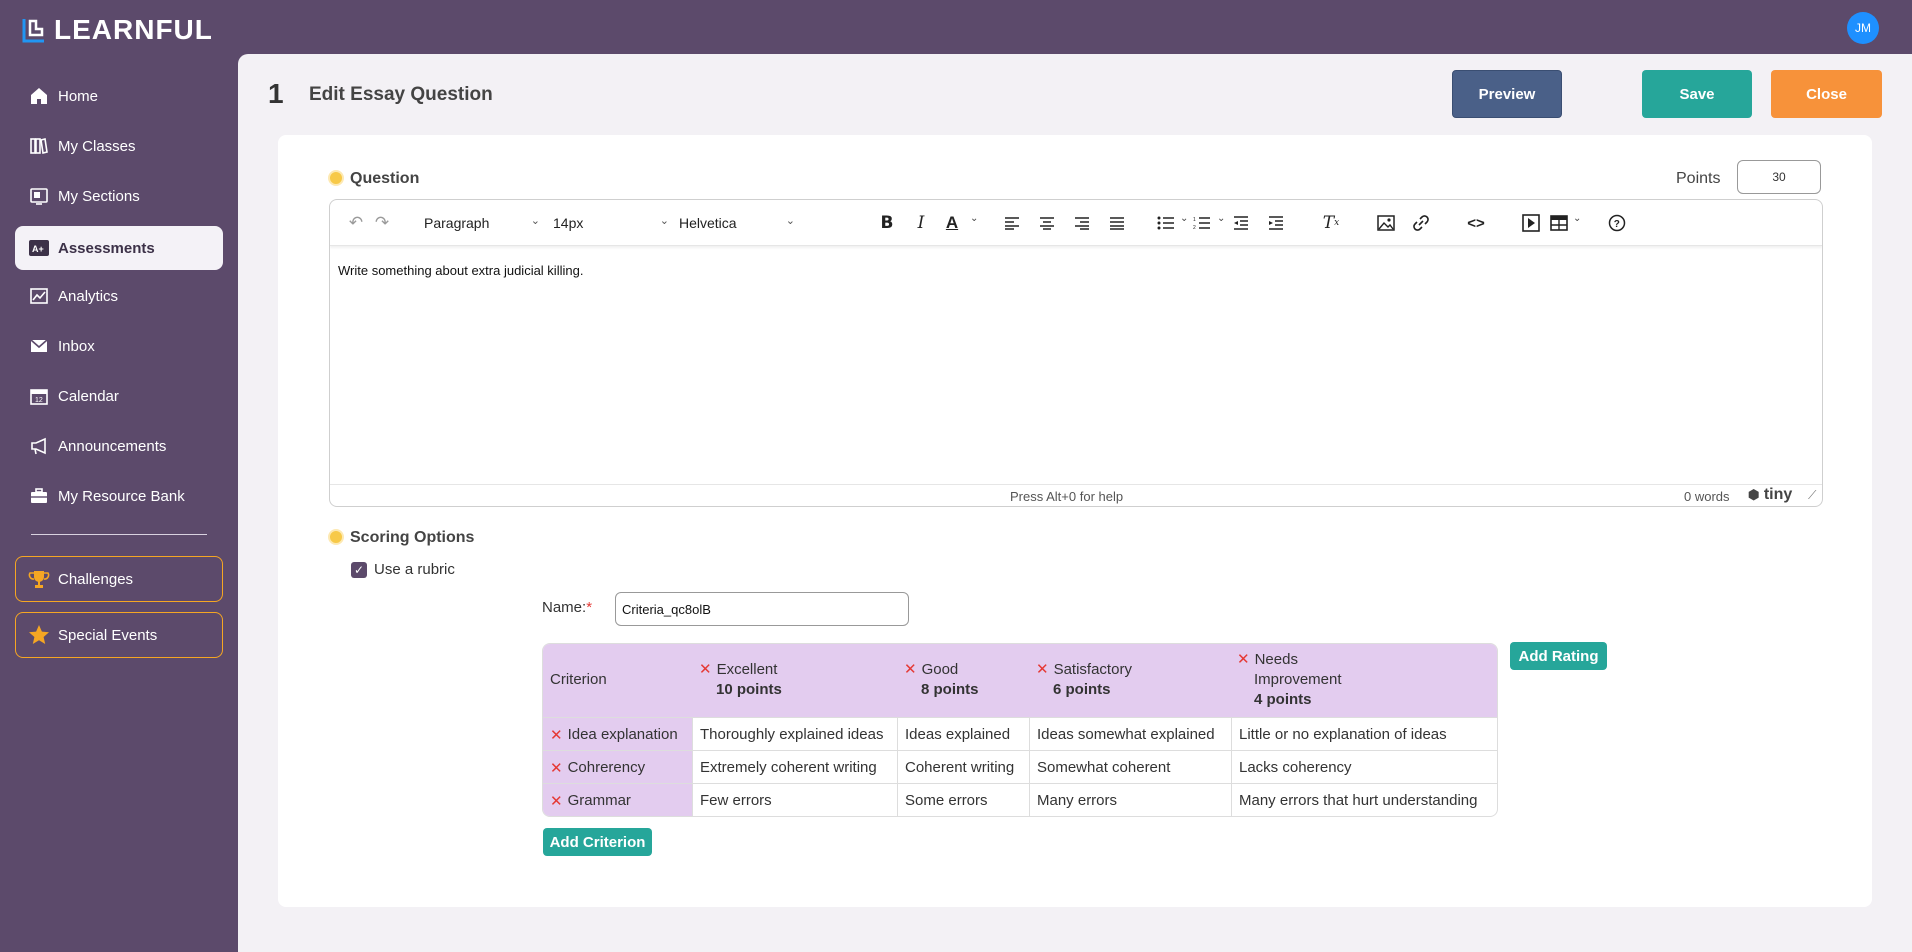  I want to click on image-icon, so click(1386, 223).